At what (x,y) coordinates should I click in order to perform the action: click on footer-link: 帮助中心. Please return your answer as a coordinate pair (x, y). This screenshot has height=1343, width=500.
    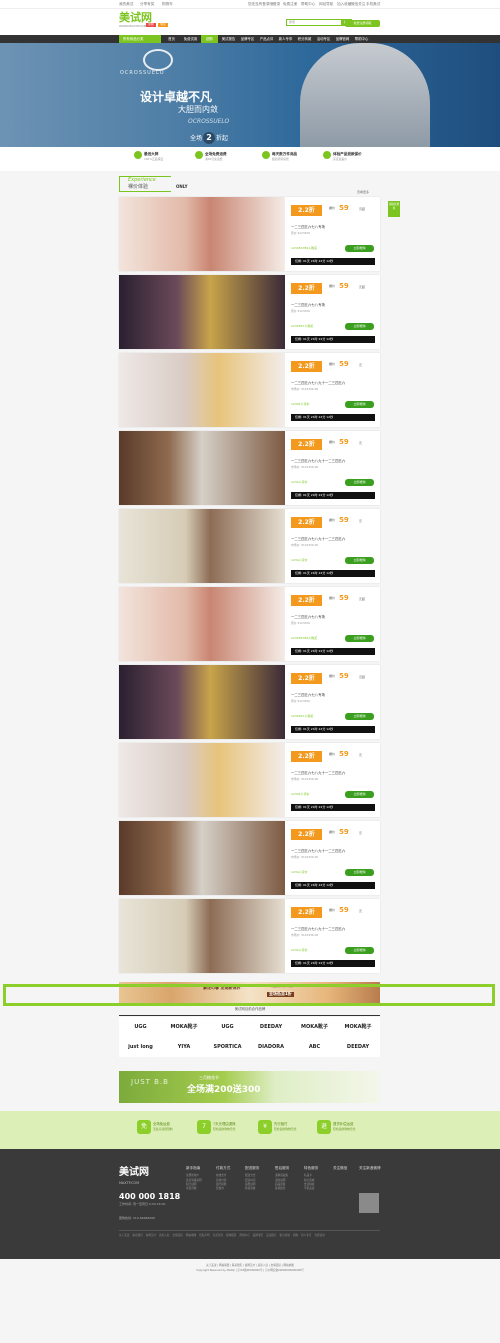
    Looking at the image, I should click on (244, 1235).